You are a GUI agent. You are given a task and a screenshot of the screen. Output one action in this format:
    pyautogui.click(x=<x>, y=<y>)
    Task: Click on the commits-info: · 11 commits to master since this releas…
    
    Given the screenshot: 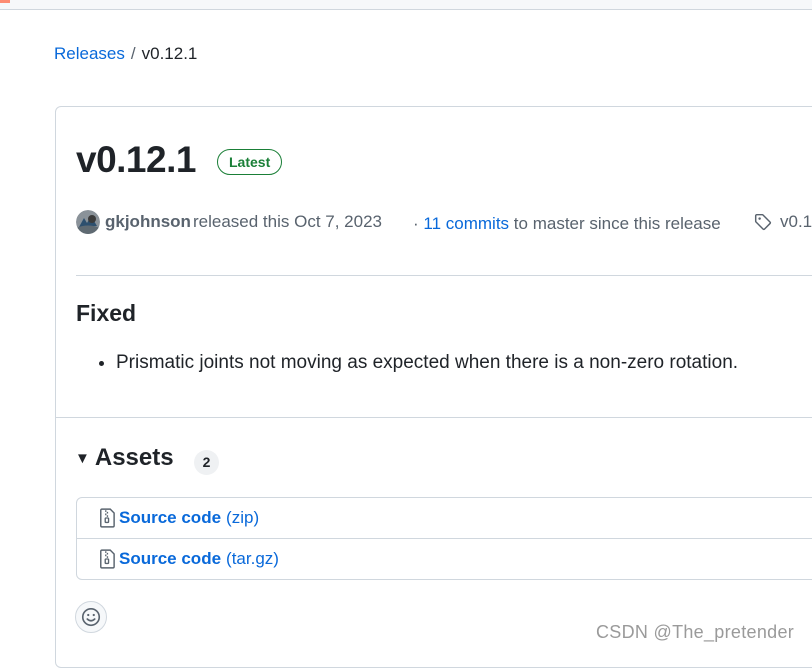 What is the action you would take?
    pyautogui.click(x=567, y=224)
    